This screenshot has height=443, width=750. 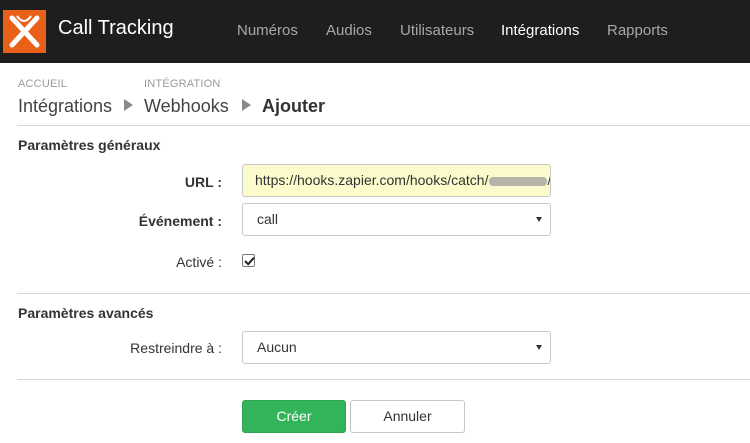 I want to click on url-field: https://hooks.zapier.com/hooks/catch//, so click(x=396, y=180).